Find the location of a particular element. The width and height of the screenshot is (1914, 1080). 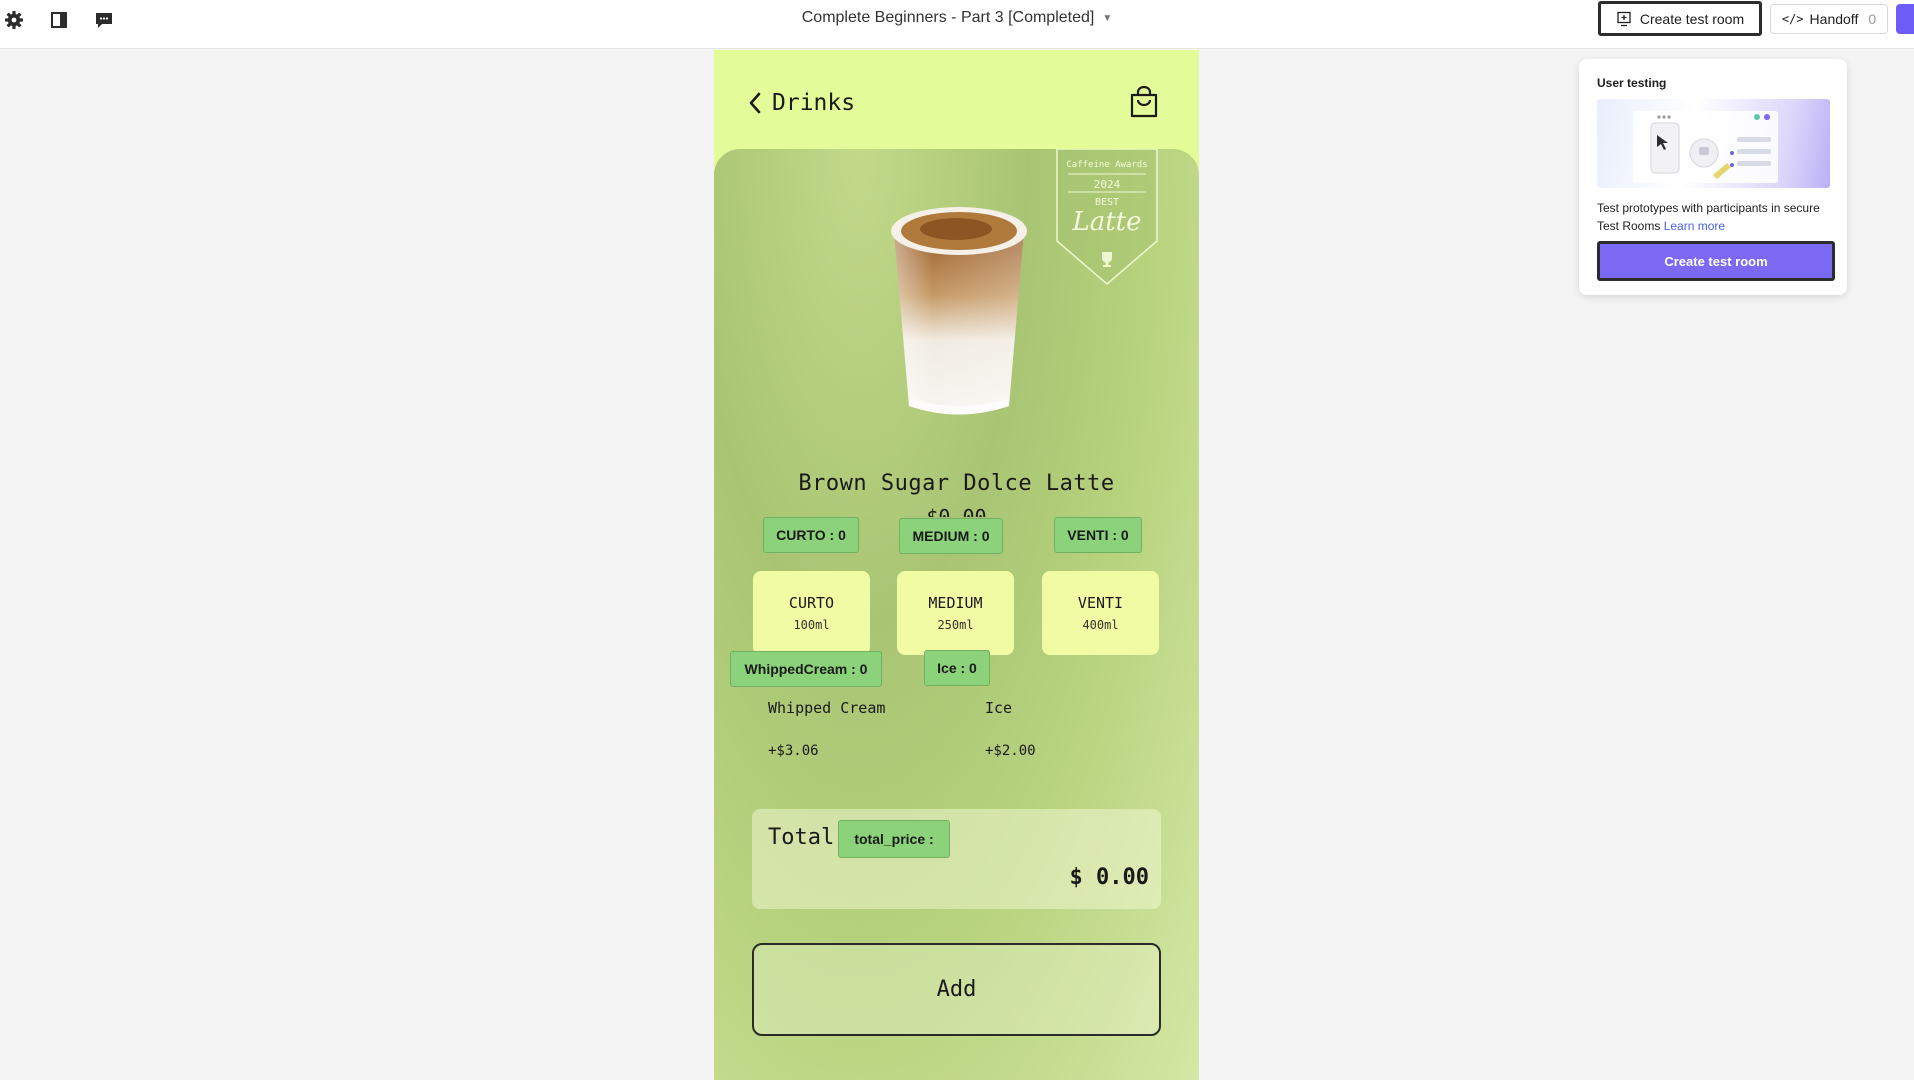

learn-more-link: Learn more is located at coordinates (1694, 226).